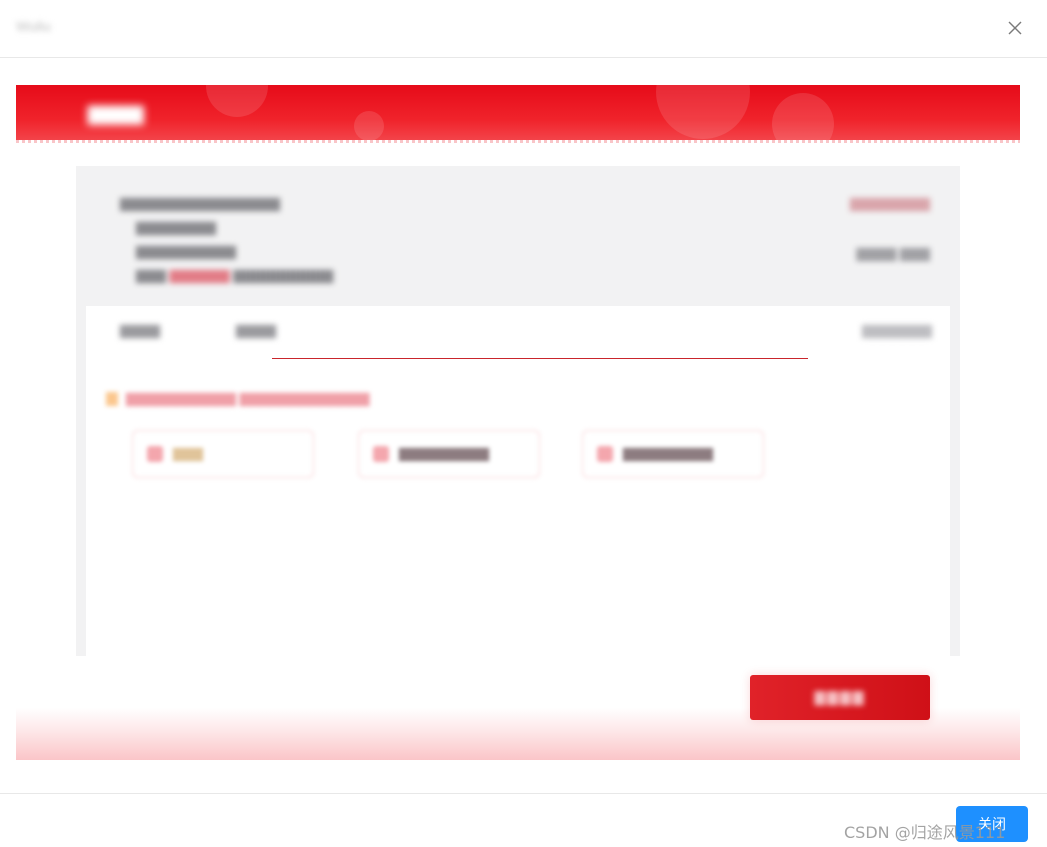 This screenshot has width=1047, height=847. I want to click on order-info-text: ▇▇▇▇▇▇▇▇▇▇, so click(283, 275).